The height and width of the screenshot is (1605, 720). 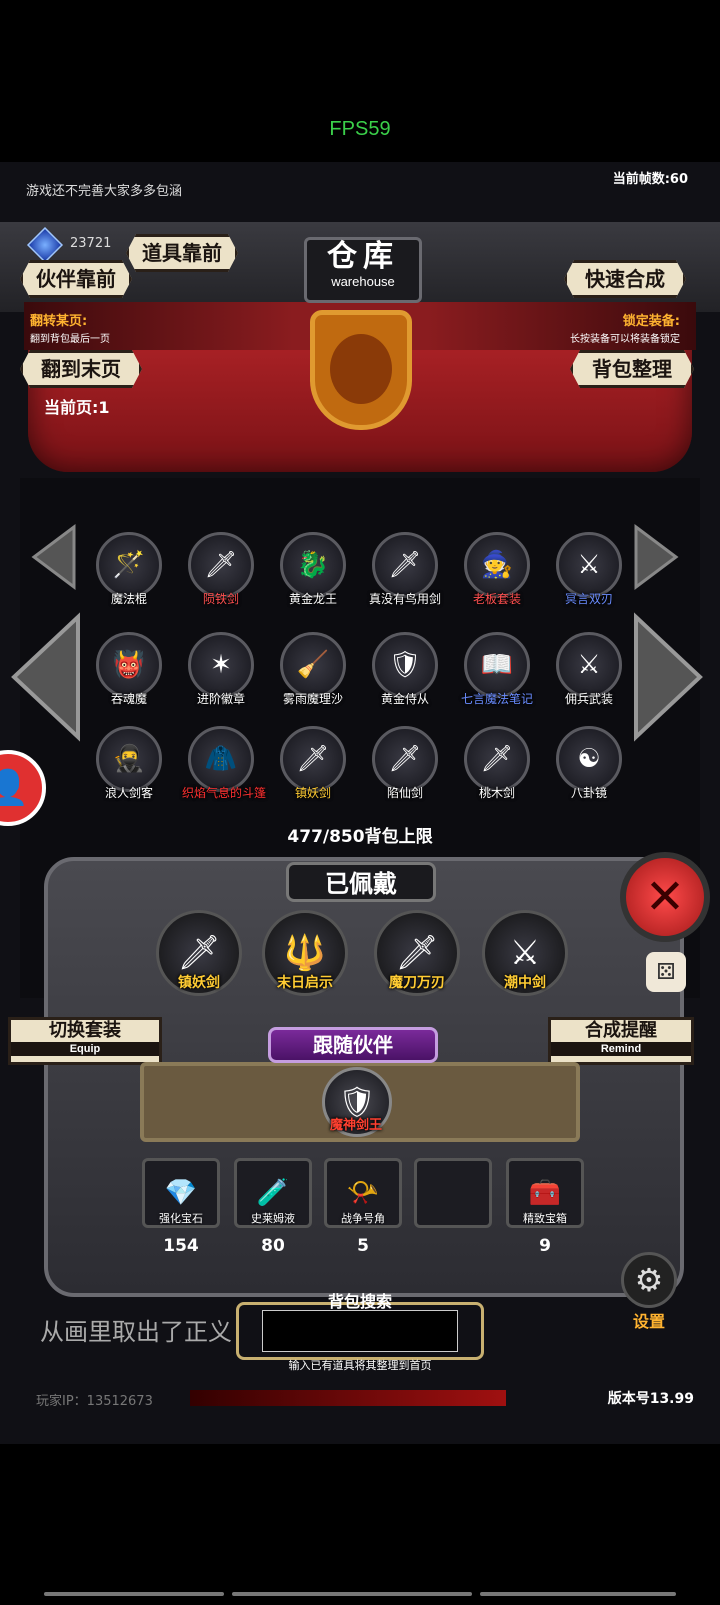 I want to click on inventory-item: 🗡 桃木剑, so click(x=497, y=771).